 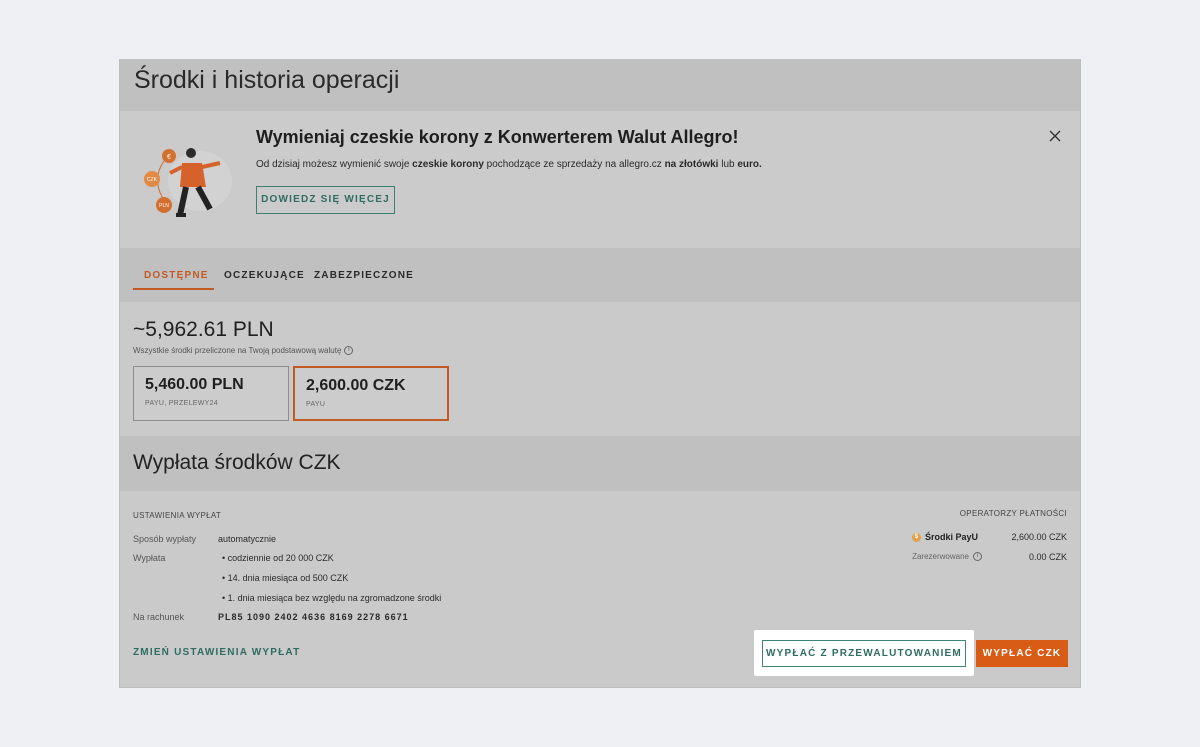 What do you see at coordinates (864, 653) in the screenshot?
I see `payout-with-conversion-button: WYPŁAĆ Z PRZEWALUTOWANIEM` at bounding box center [864, 653].